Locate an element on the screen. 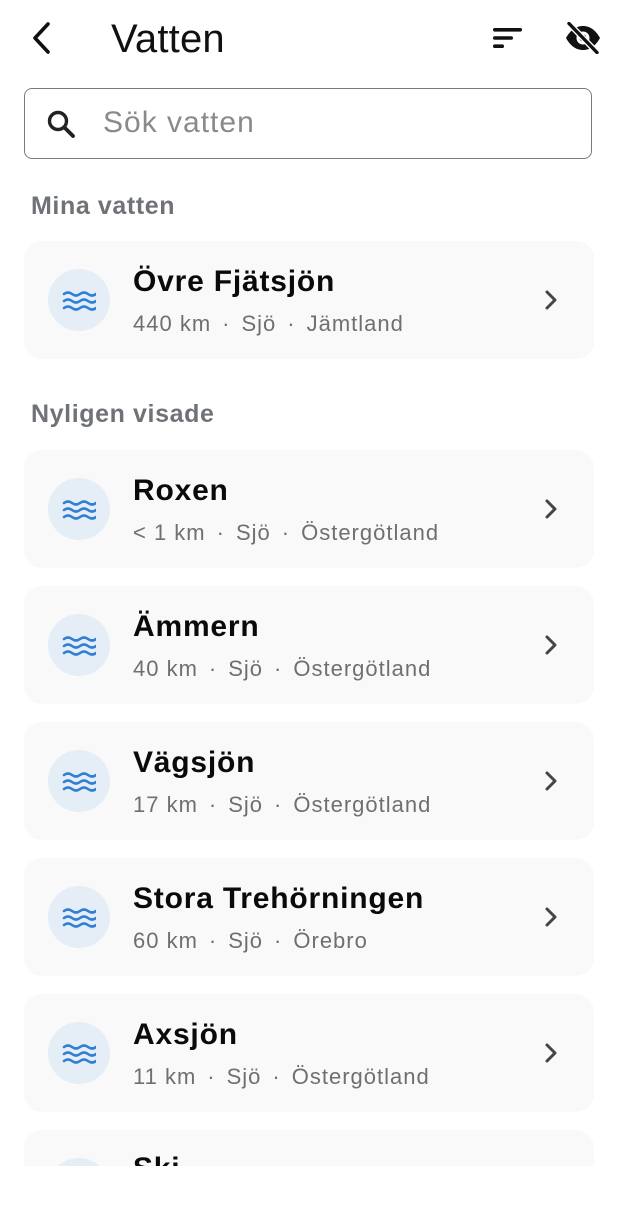 This screenshot has height=1219, width=620. sort-icon is located at coordinates (507, 38).